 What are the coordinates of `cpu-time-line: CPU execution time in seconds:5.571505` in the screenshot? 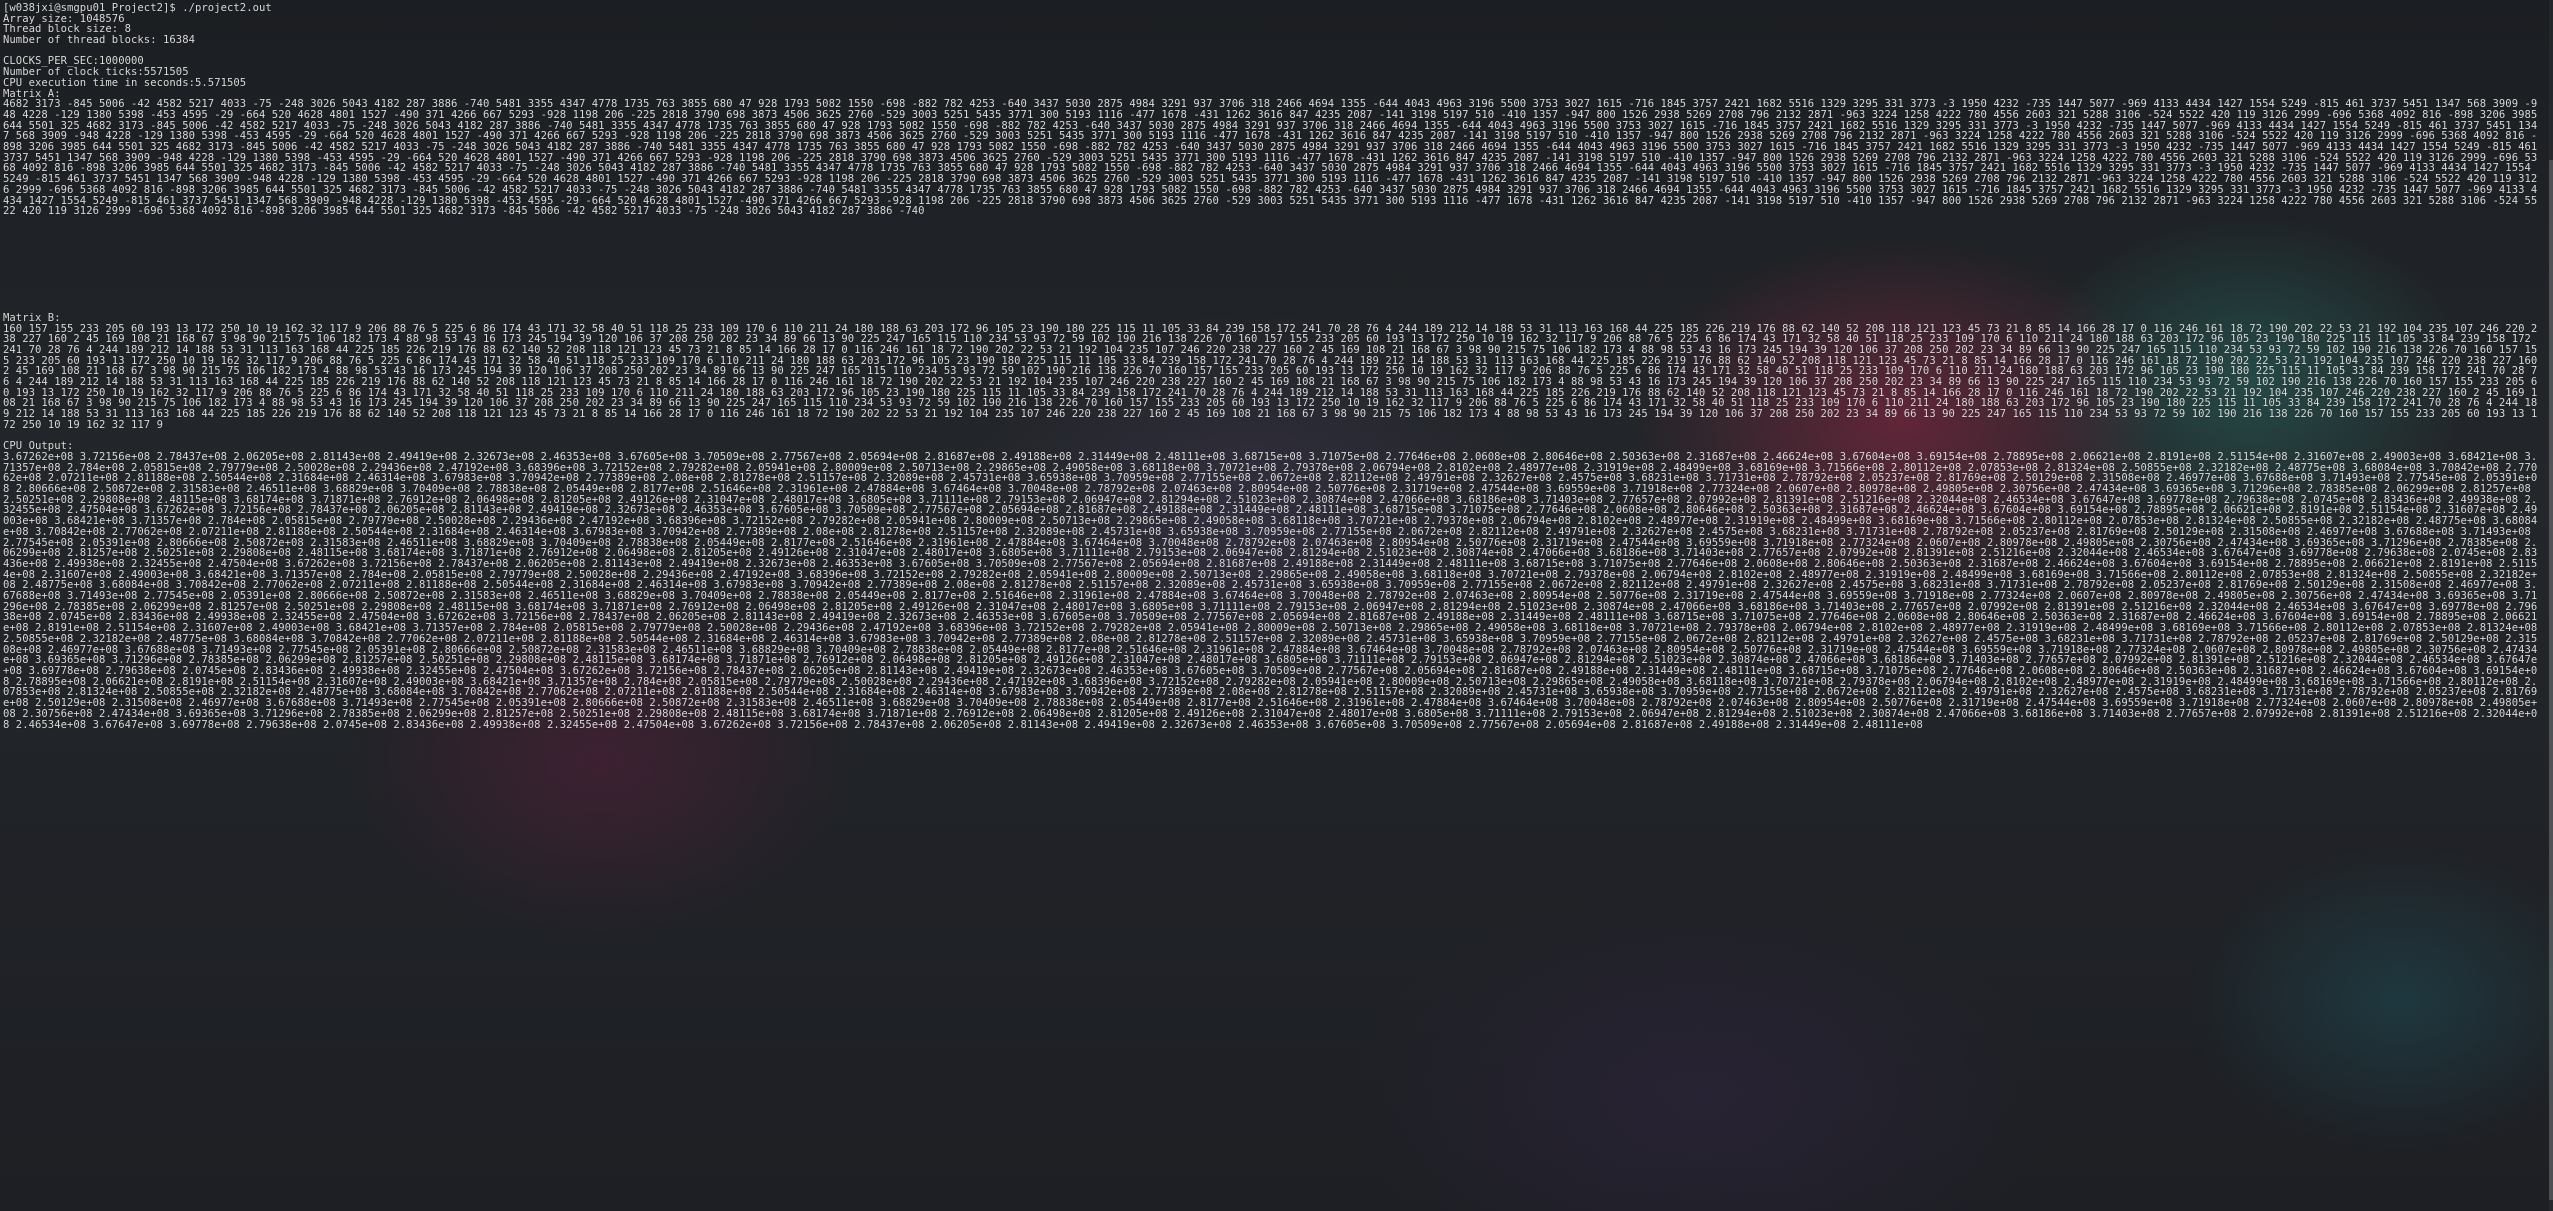 It's located at (125, 83).